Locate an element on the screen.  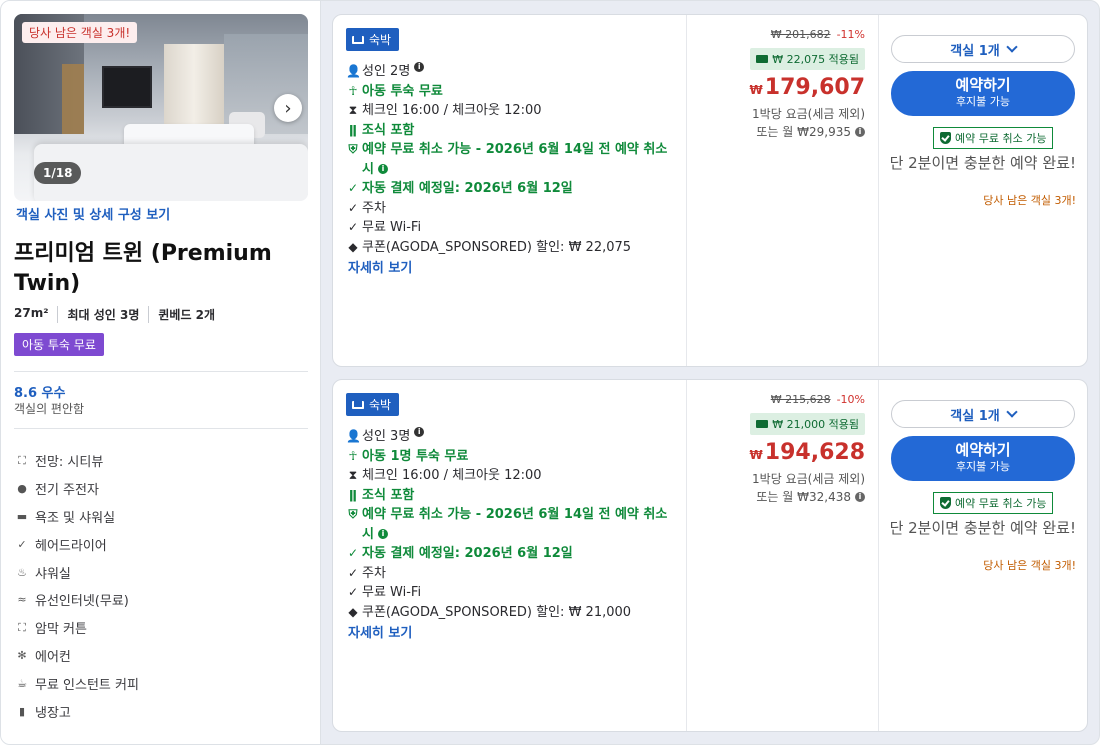
view-photos-link: 객실 사진 및 상세 구성 보기 is located at coordinates (93, 213).